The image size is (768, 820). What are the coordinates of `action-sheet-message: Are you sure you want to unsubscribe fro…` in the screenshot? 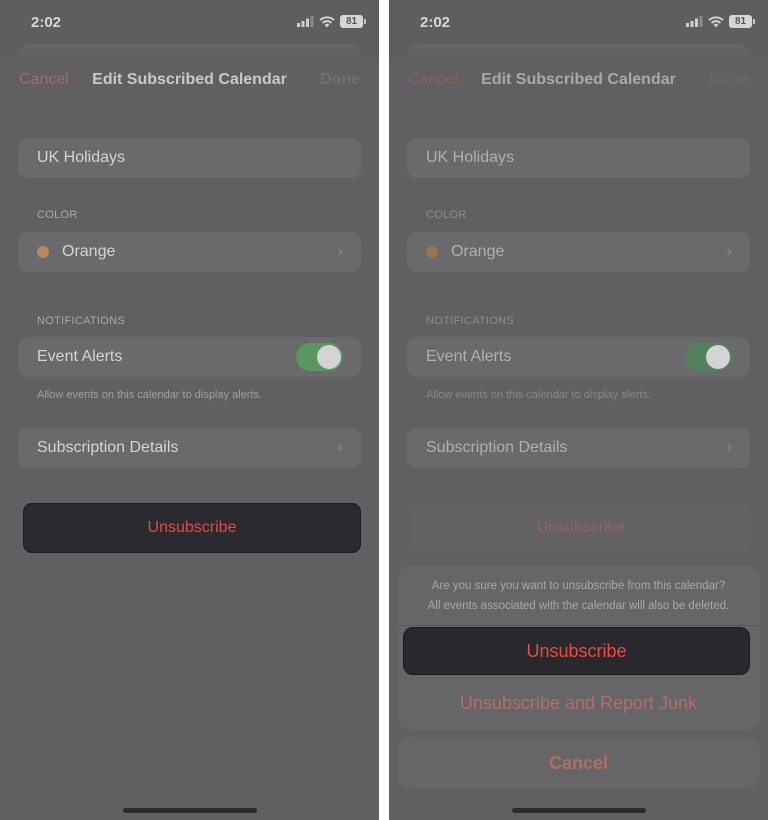 It's located at (578, 596).